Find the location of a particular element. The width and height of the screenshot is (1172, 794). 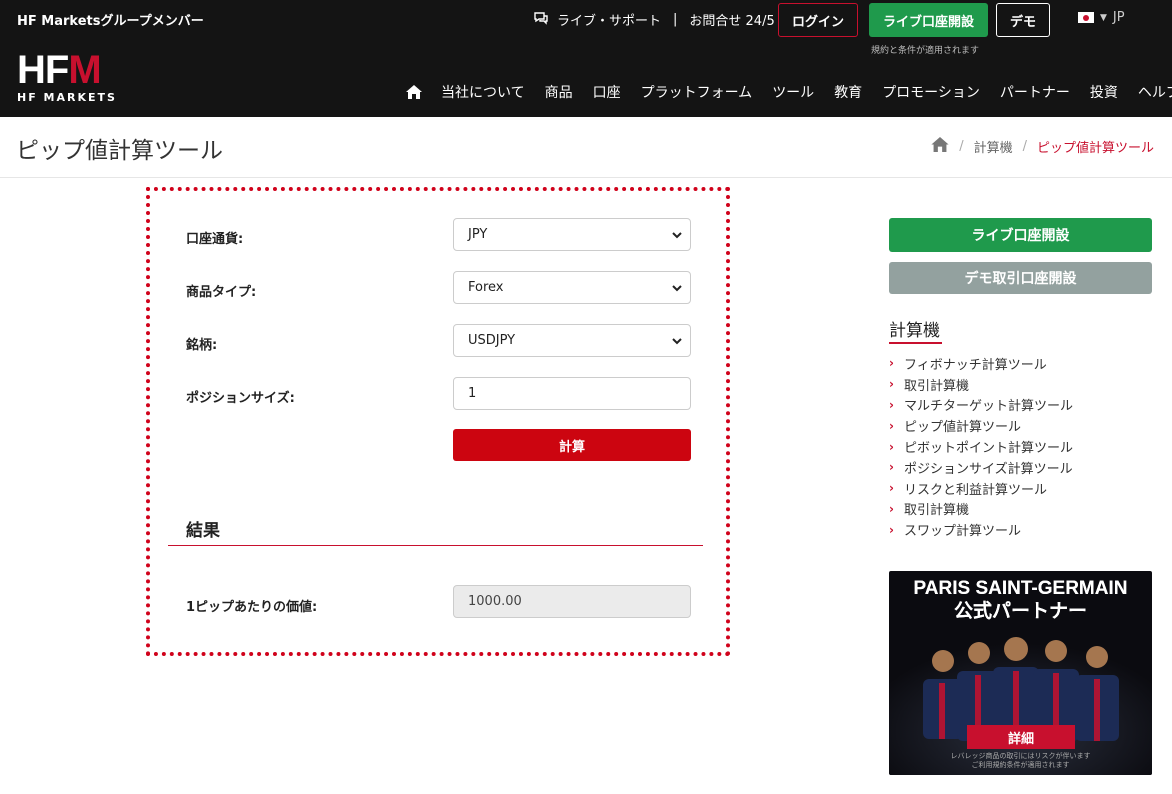

support-area: ライブ・サポート | お問合せ 24/5 is located at coordinates (654, 19).